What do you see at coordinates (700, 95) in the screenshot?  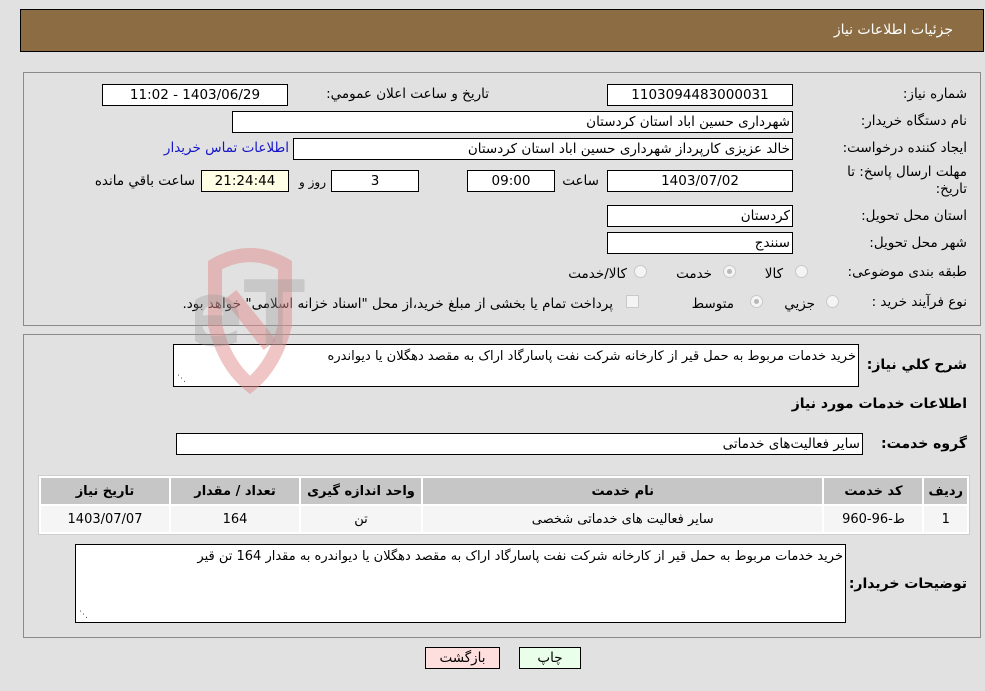 I see `need-number-field: 1103094483000031` at bounding box center [700, 95].